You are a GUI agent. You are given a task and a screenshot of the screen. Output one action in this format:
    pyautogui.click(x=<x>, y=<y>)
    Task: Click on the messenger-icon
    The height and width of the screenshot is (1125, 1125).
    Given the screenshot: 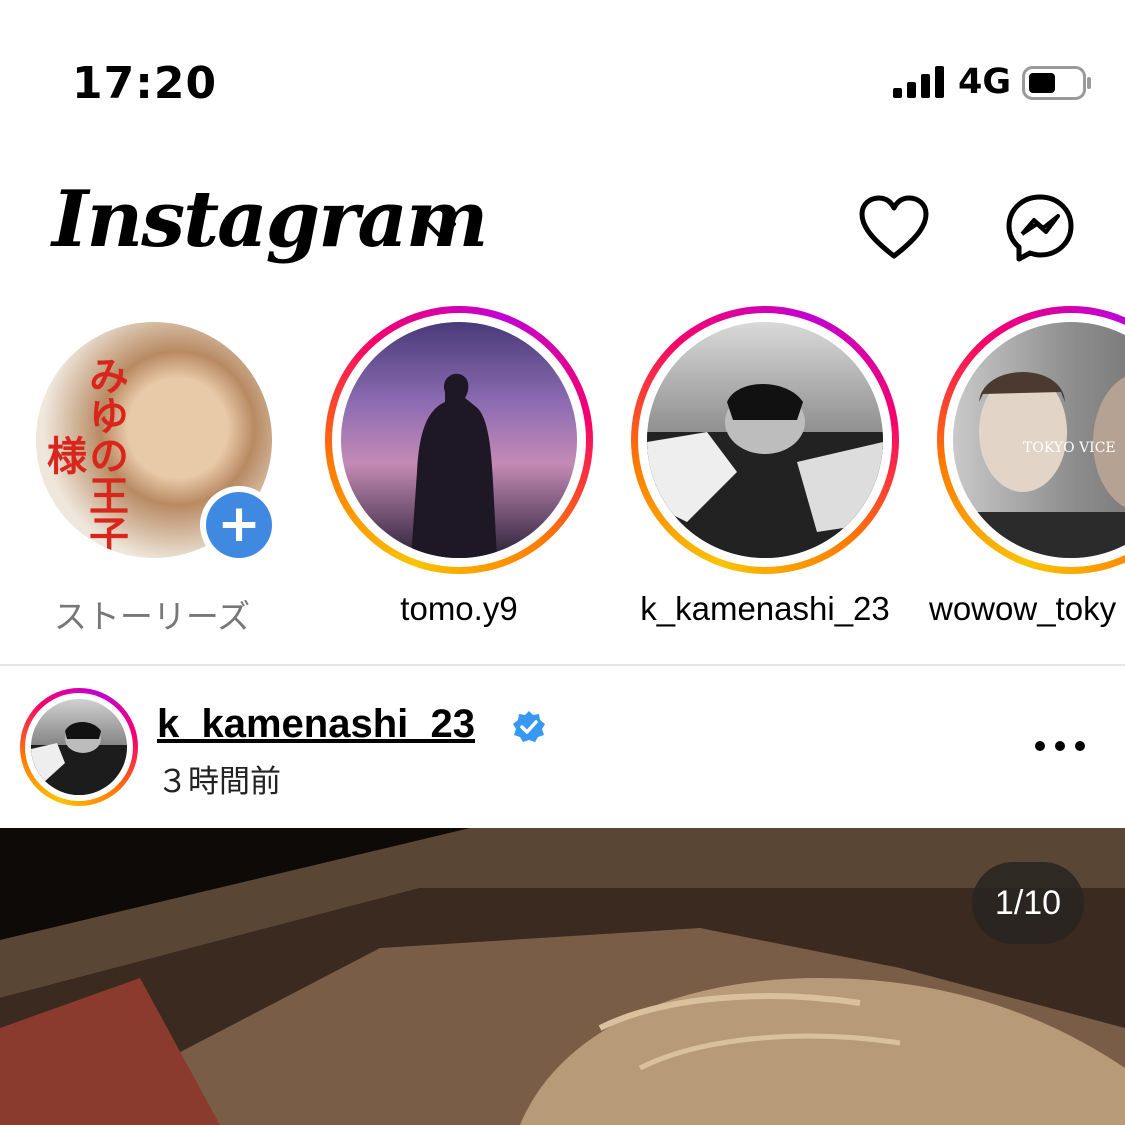 What is the action you would take?
    pyautogui.click(x=1040, y=228)
    